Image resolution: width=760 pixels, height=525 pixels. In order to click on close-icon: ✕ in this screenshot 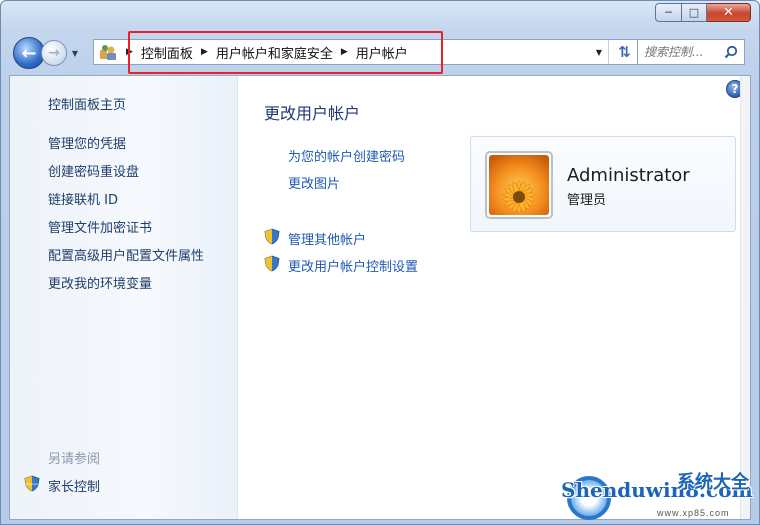, I will do `click(728, 12)`.